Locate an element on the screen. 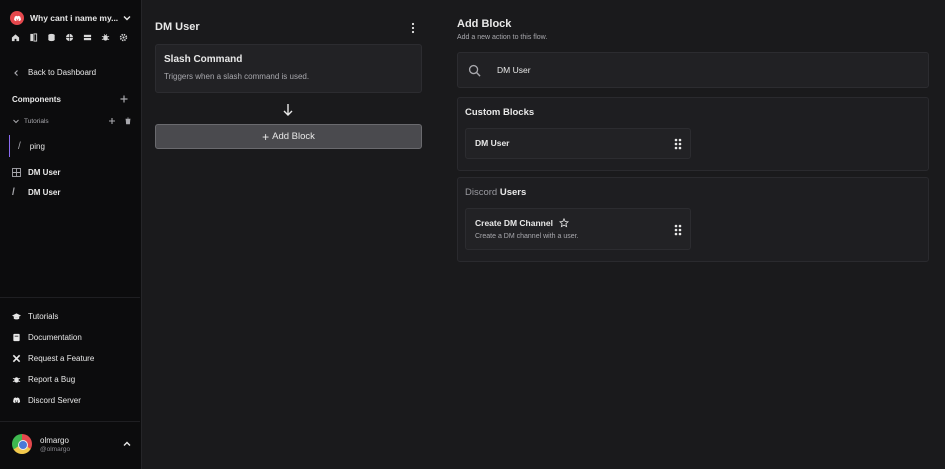 This screenshot has height=469, width=945. user-name: olmargo is located at coordinates (54, 440).